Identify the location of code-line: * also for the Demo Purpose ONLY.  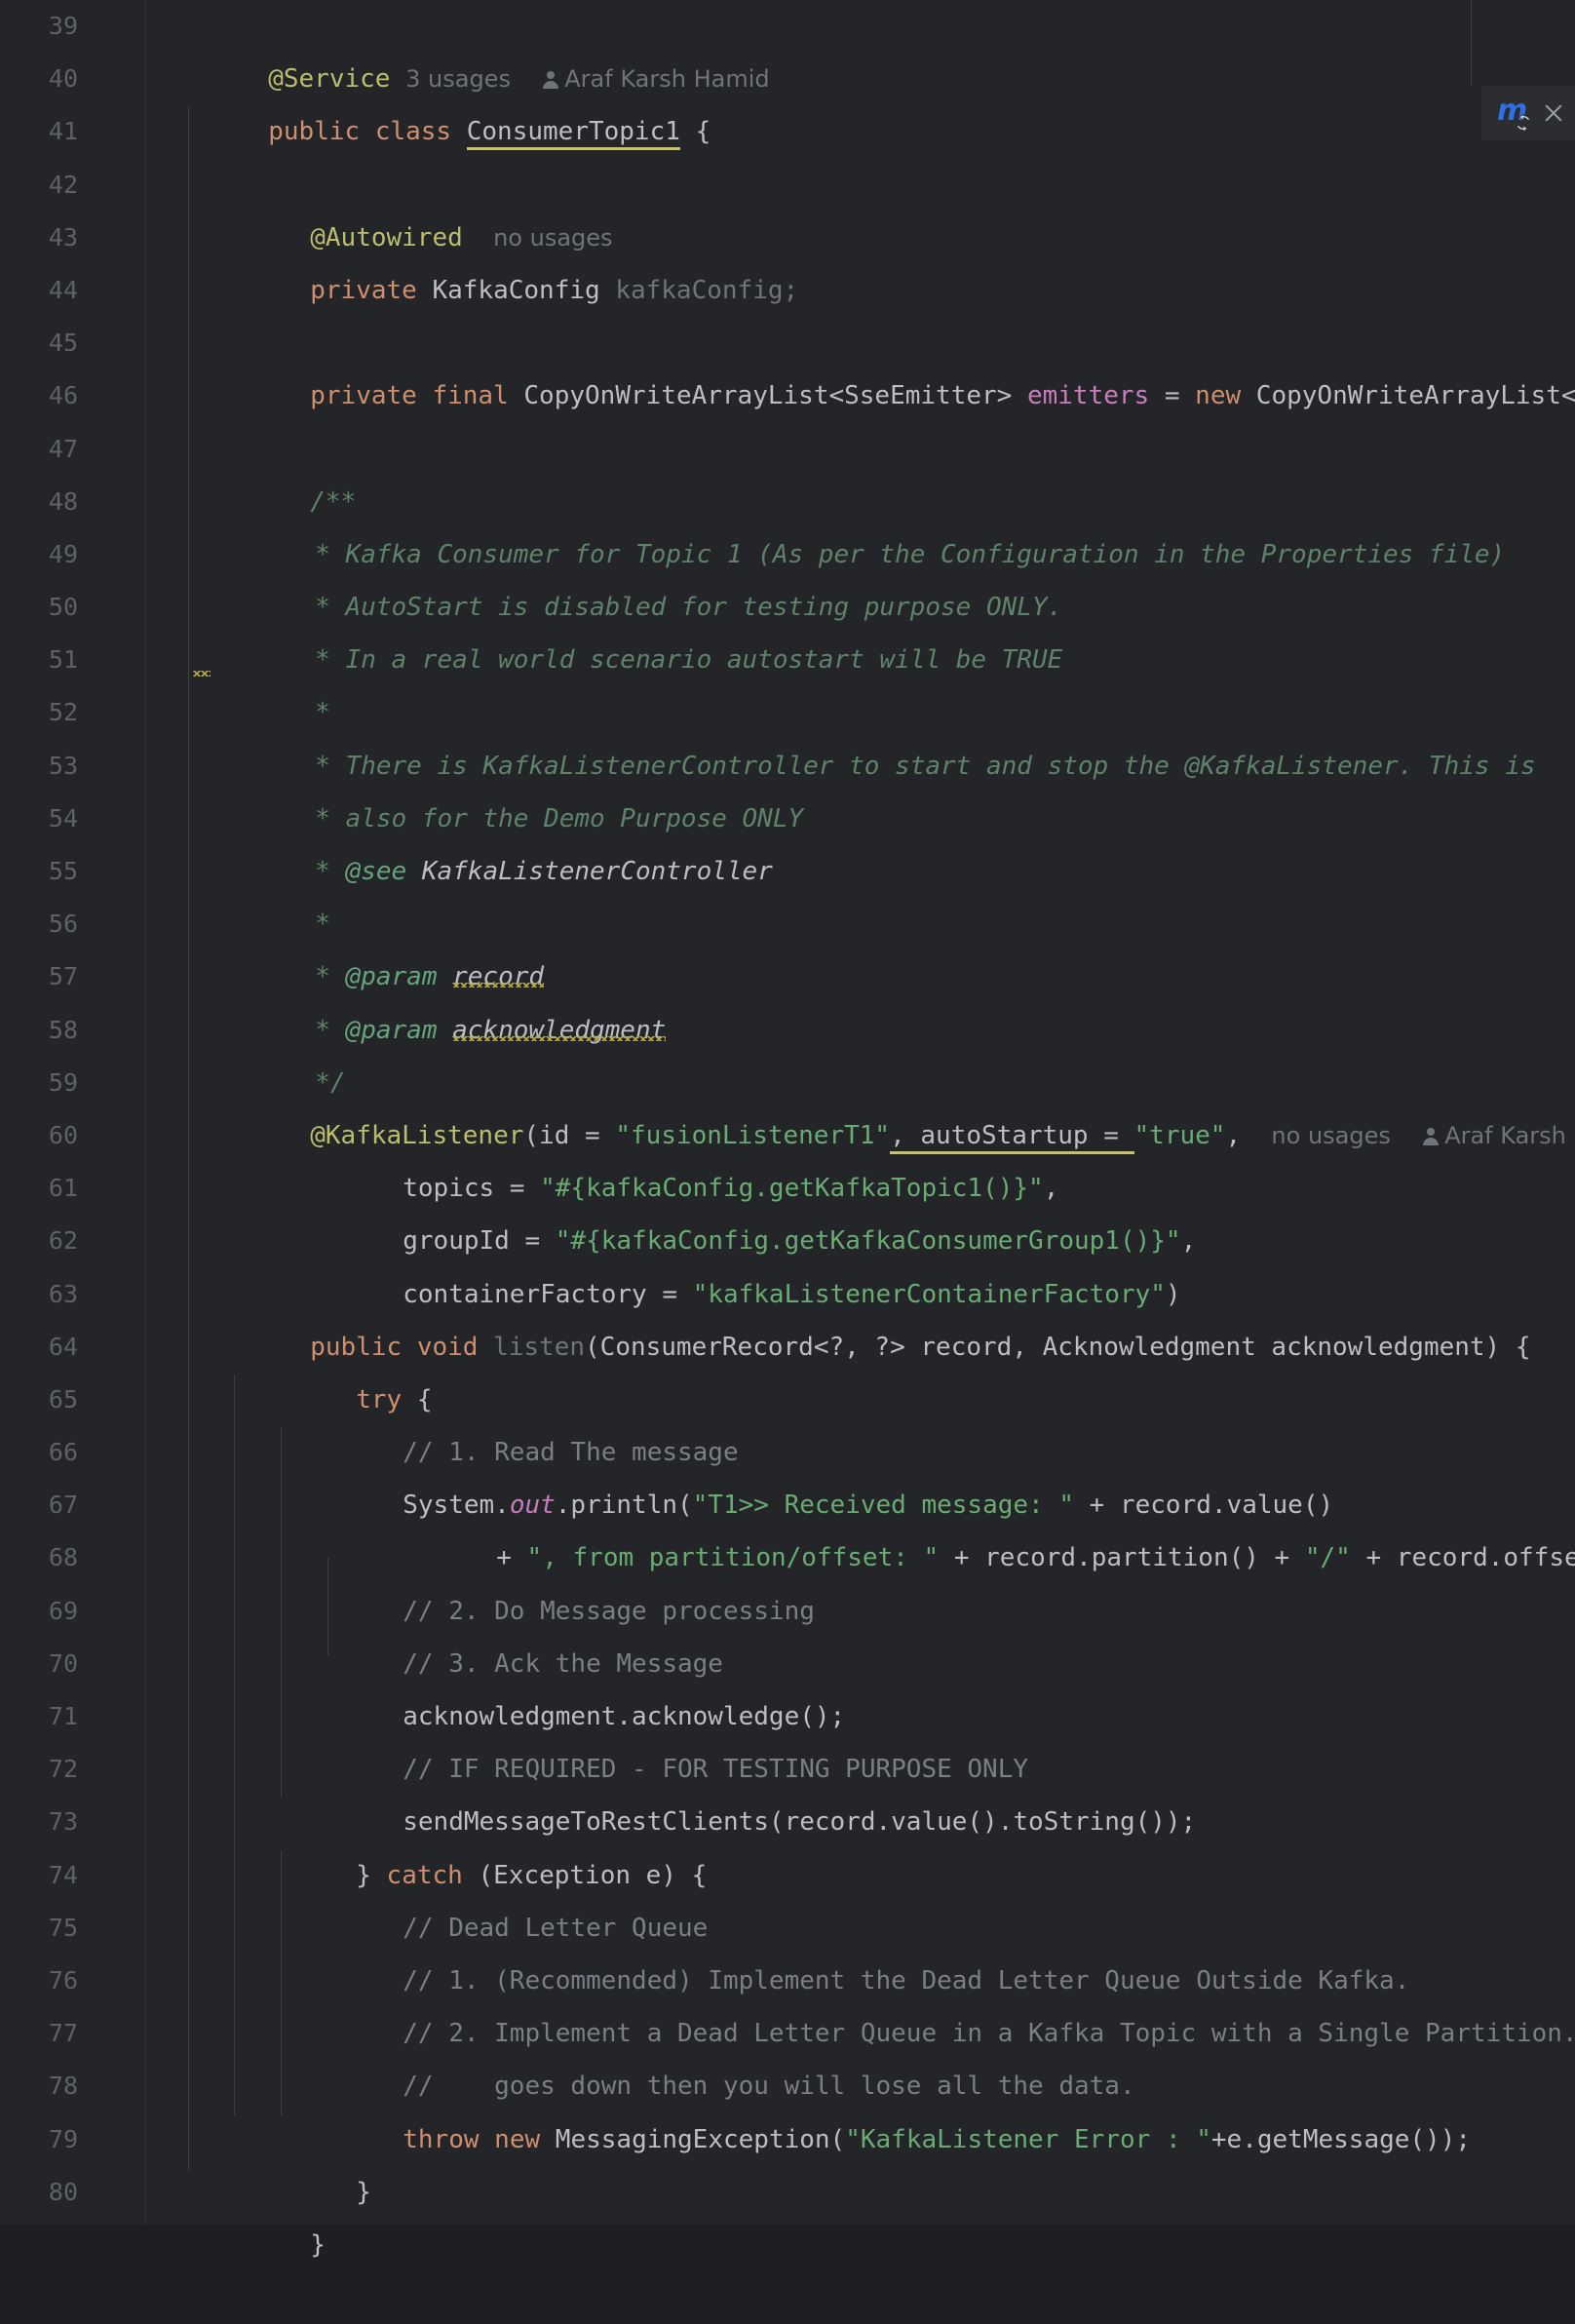
(861, 786).